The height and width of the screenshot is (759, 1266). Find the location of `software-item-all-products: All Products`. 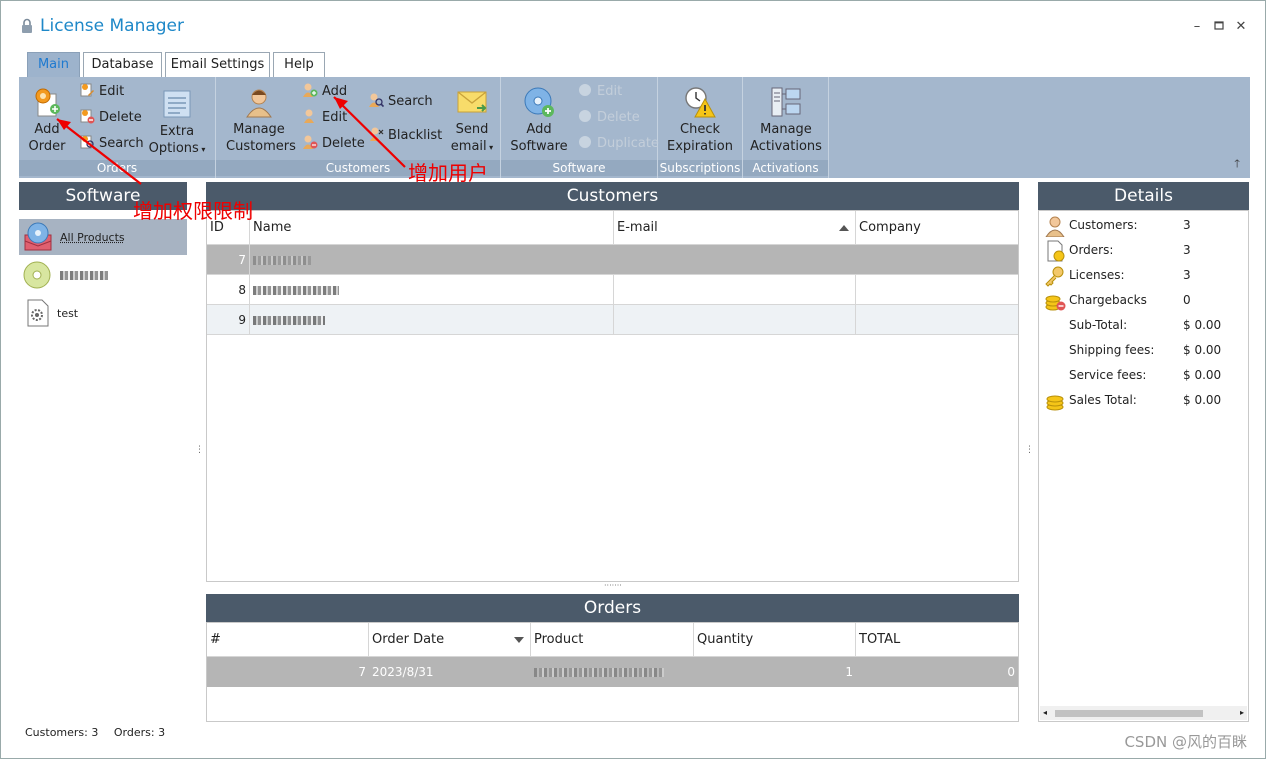

software-item-all-products: All Products is located at coordinates (103, 237).